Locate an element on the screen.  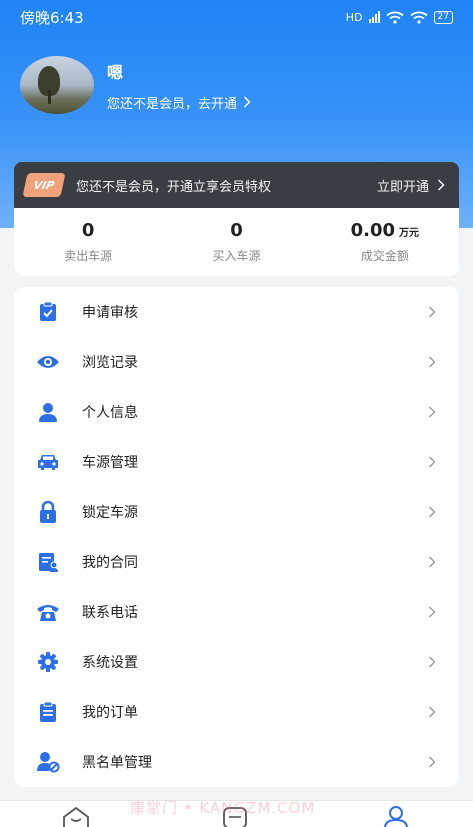
stat-sold-vehicles: 0 卖出车源 is located at coordinates (88, 242).